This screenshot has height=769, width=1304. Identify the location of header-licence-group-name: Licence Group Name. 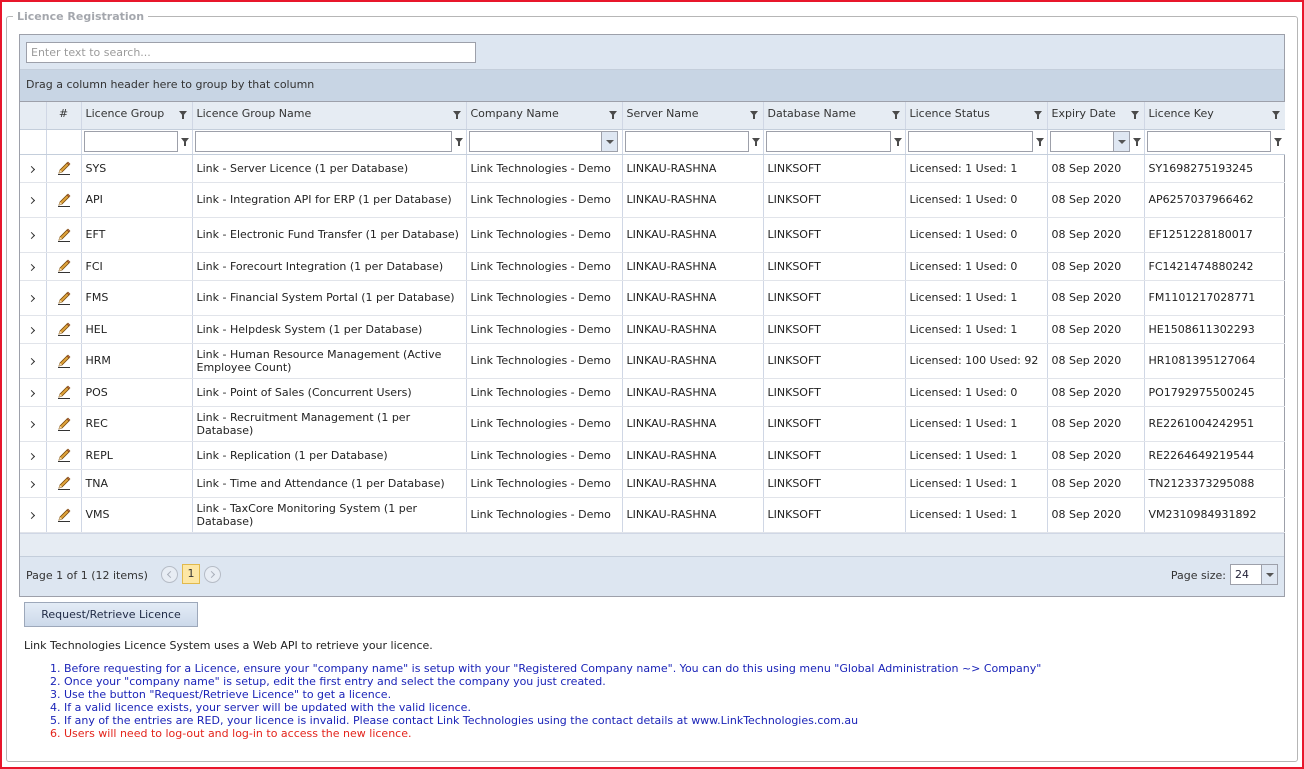
(329, 116).